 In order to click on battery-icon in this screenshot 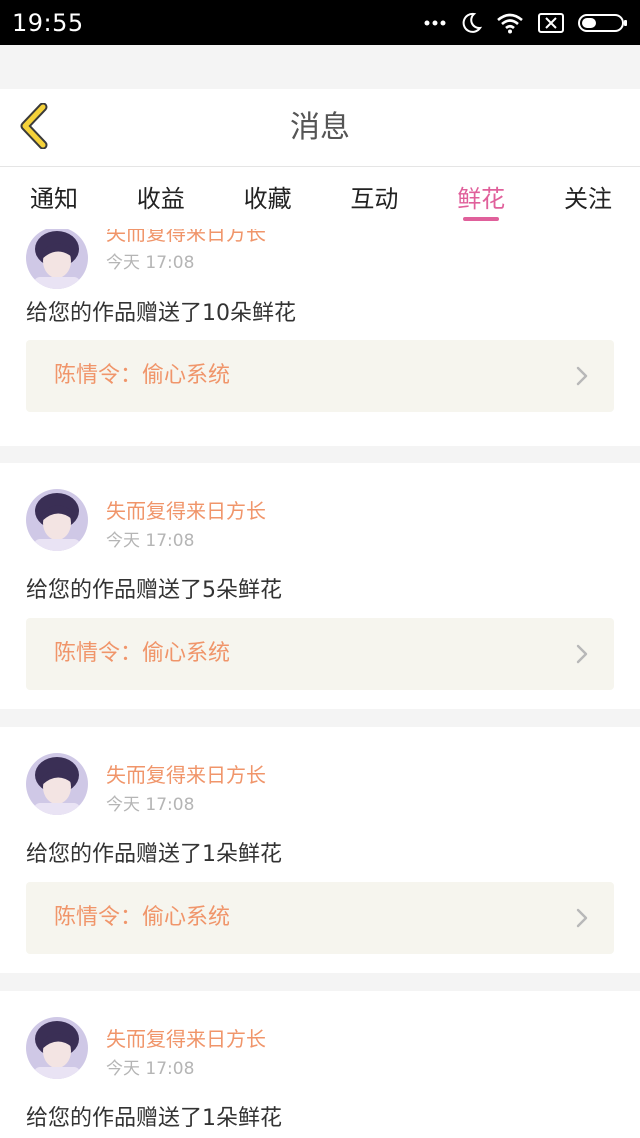, I will do `click(603, 23)`.